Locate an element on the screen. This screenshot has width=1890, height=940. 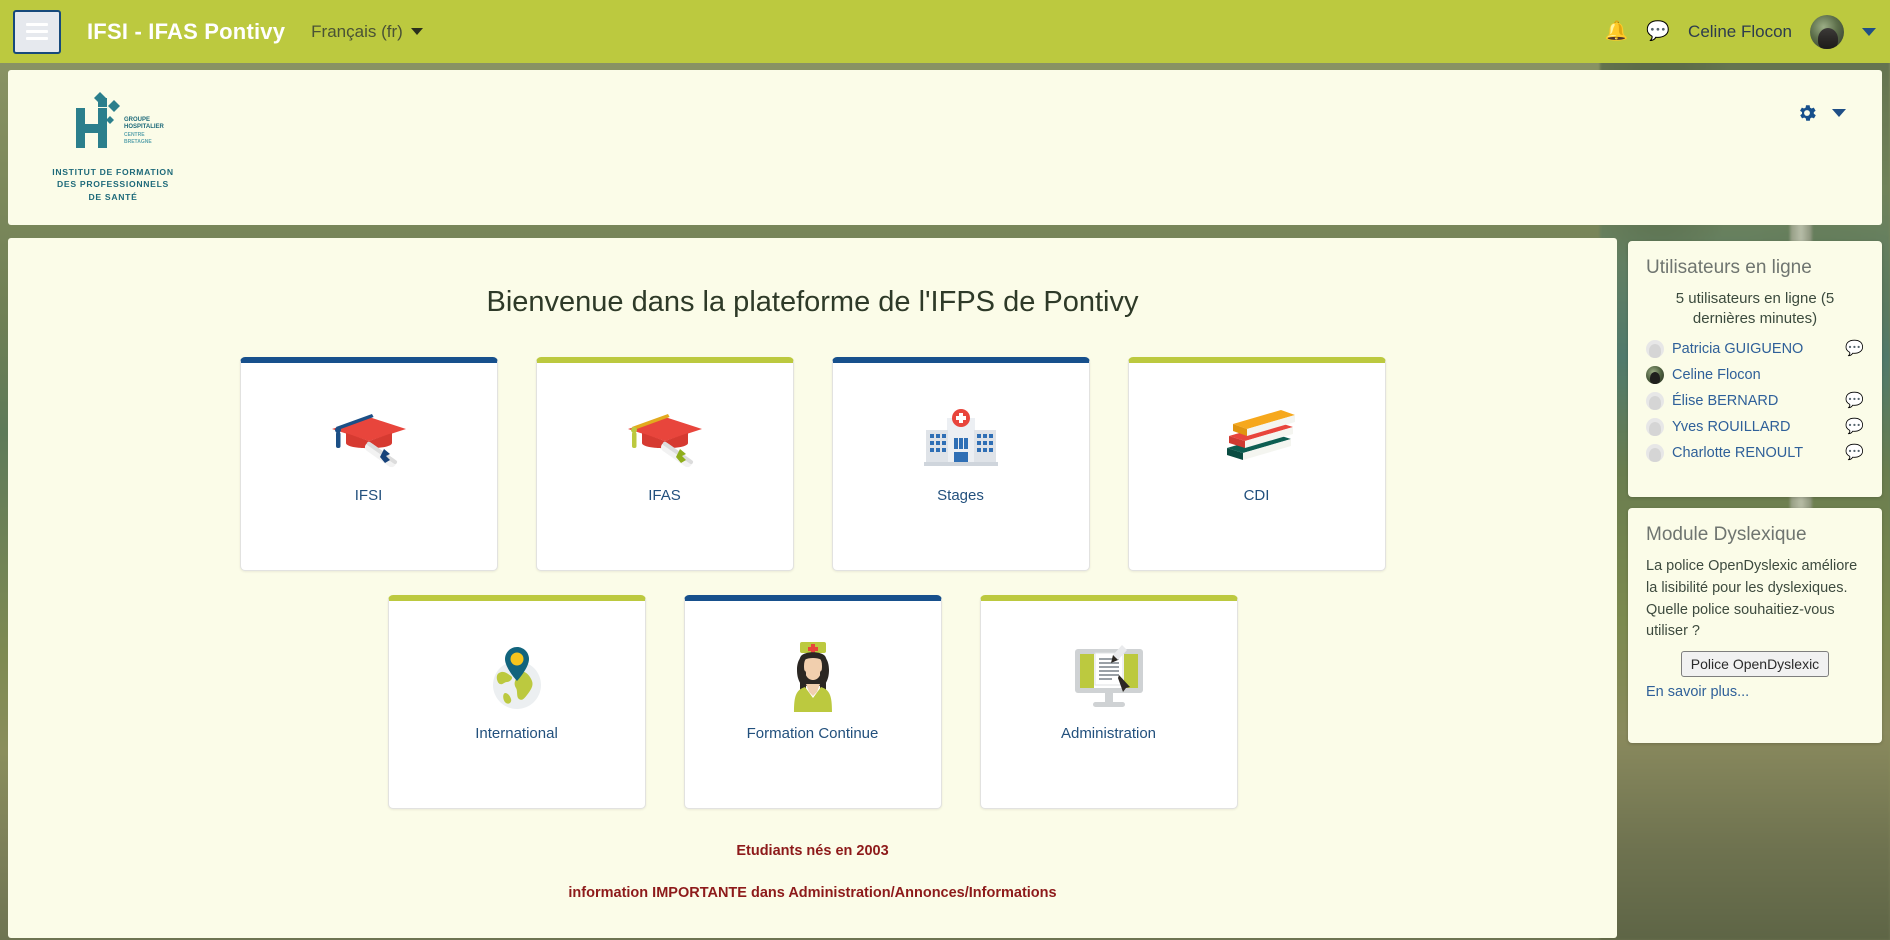
dyslexic-paragraph-2: Quelle police souhaitiez-vous utiliser ? is located at coordinates (1740, 620).